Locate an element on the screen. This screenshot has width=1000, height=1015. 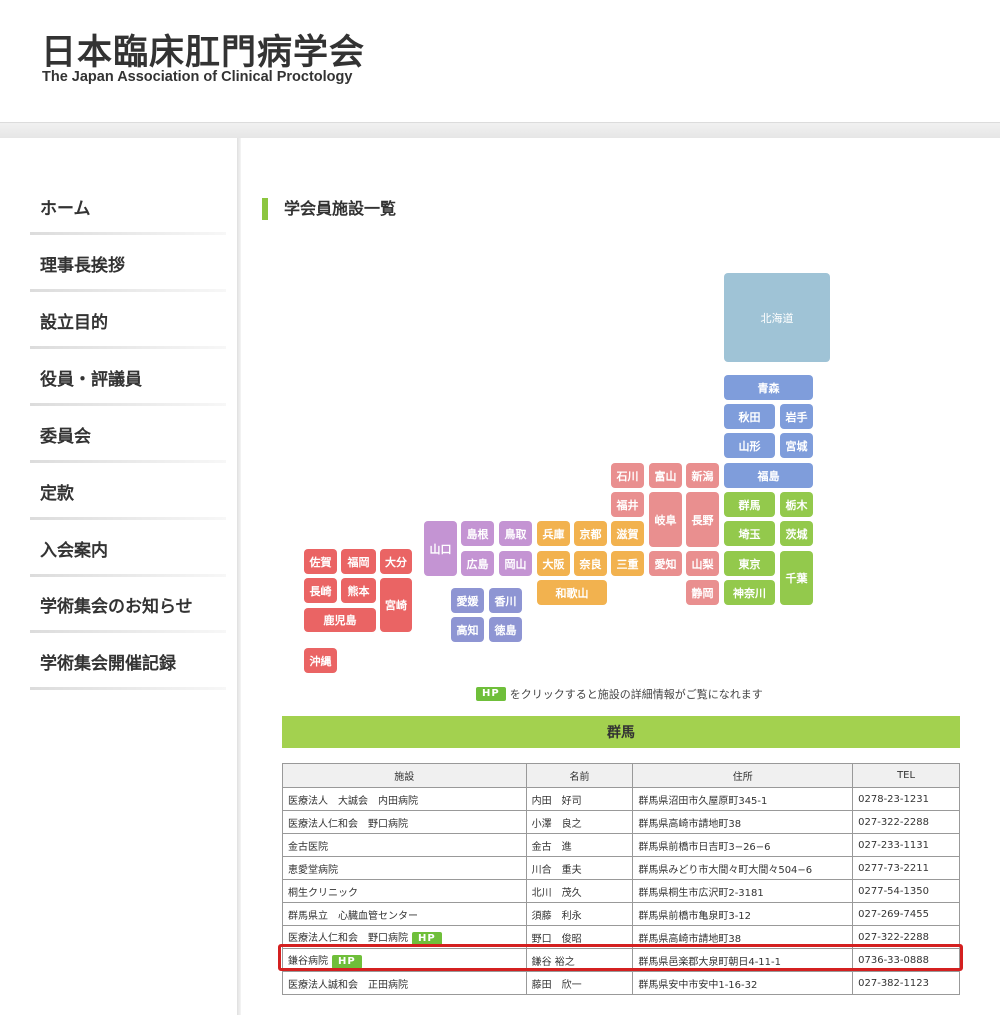
pref-kochi: 高知 is located at coordinates (467, 629).